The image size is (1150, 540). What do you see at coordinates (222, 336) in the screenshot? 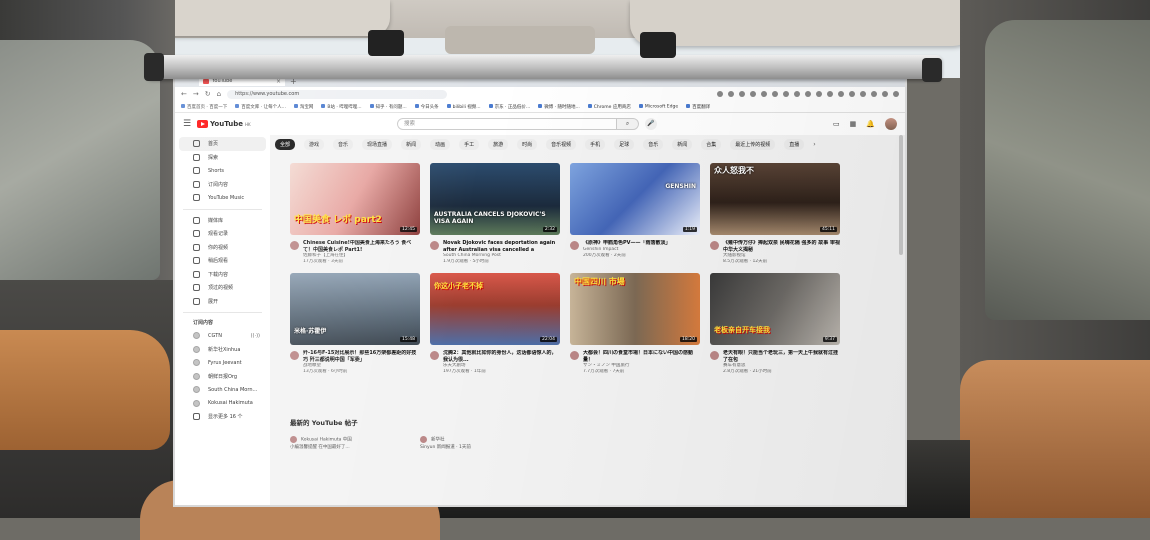
I see `sidebar-sub-channel: CGTN ((·))` at bounding box center [222, 336].